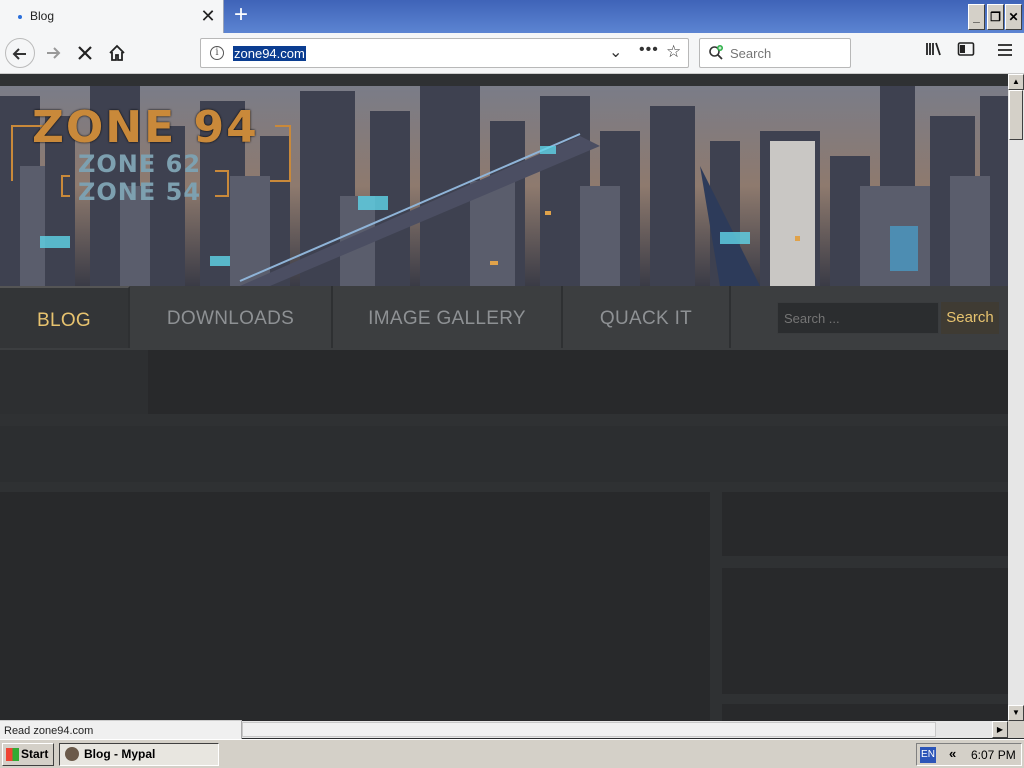 Image resolution: width=1024 pixels, height=768 pixels. Describe the element at coordinates (952, 753) in the screenshot. I see `tray-expand-icon: «` at that location.